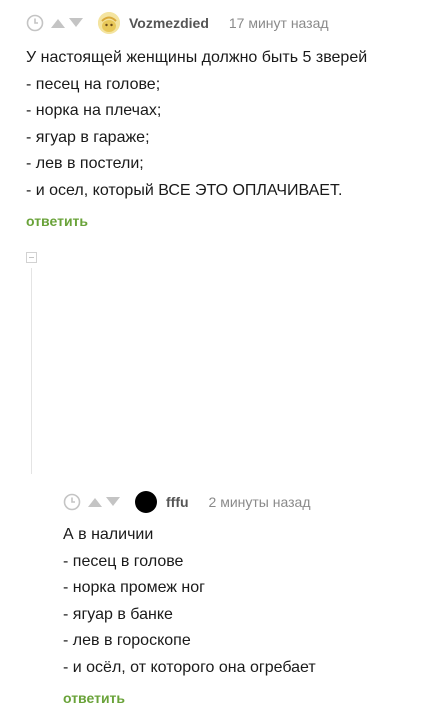 This screenshot has height=706, width=423. I want to click on comment-header: fffu 2 минуты назад, so click(187, 502).